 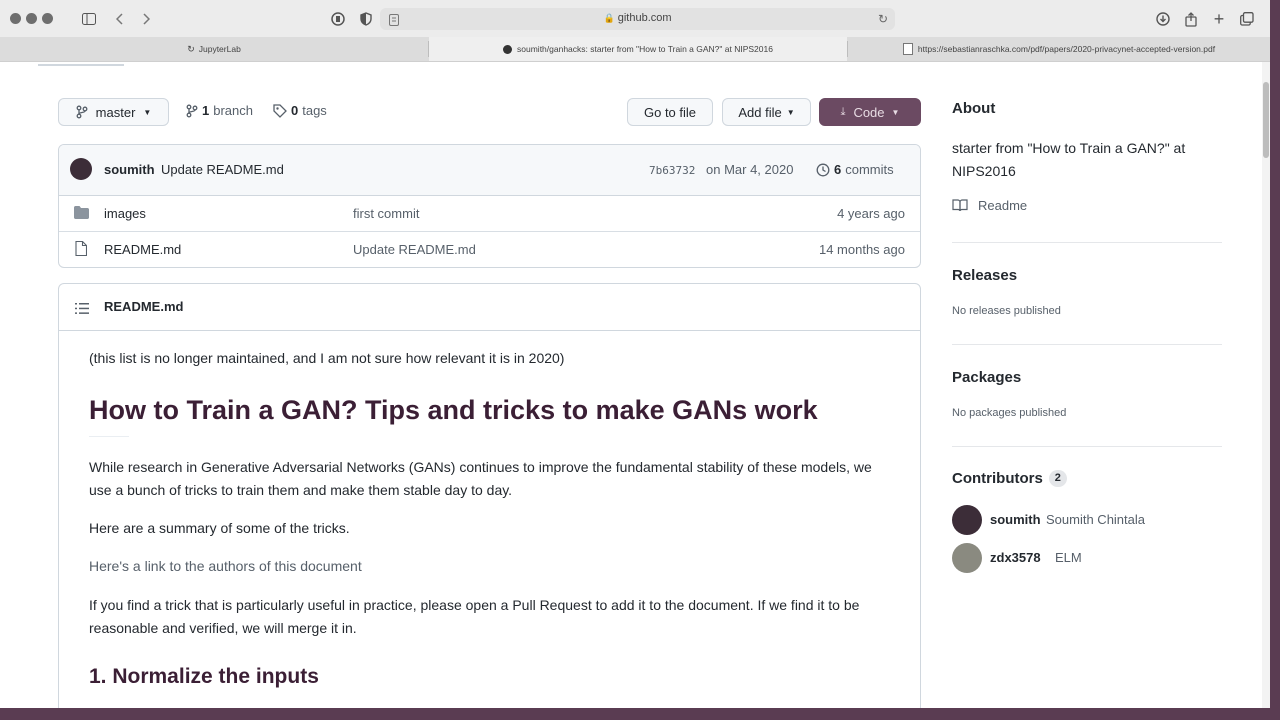 I want to click on zoom-window-button, so click(x=47, y=18).